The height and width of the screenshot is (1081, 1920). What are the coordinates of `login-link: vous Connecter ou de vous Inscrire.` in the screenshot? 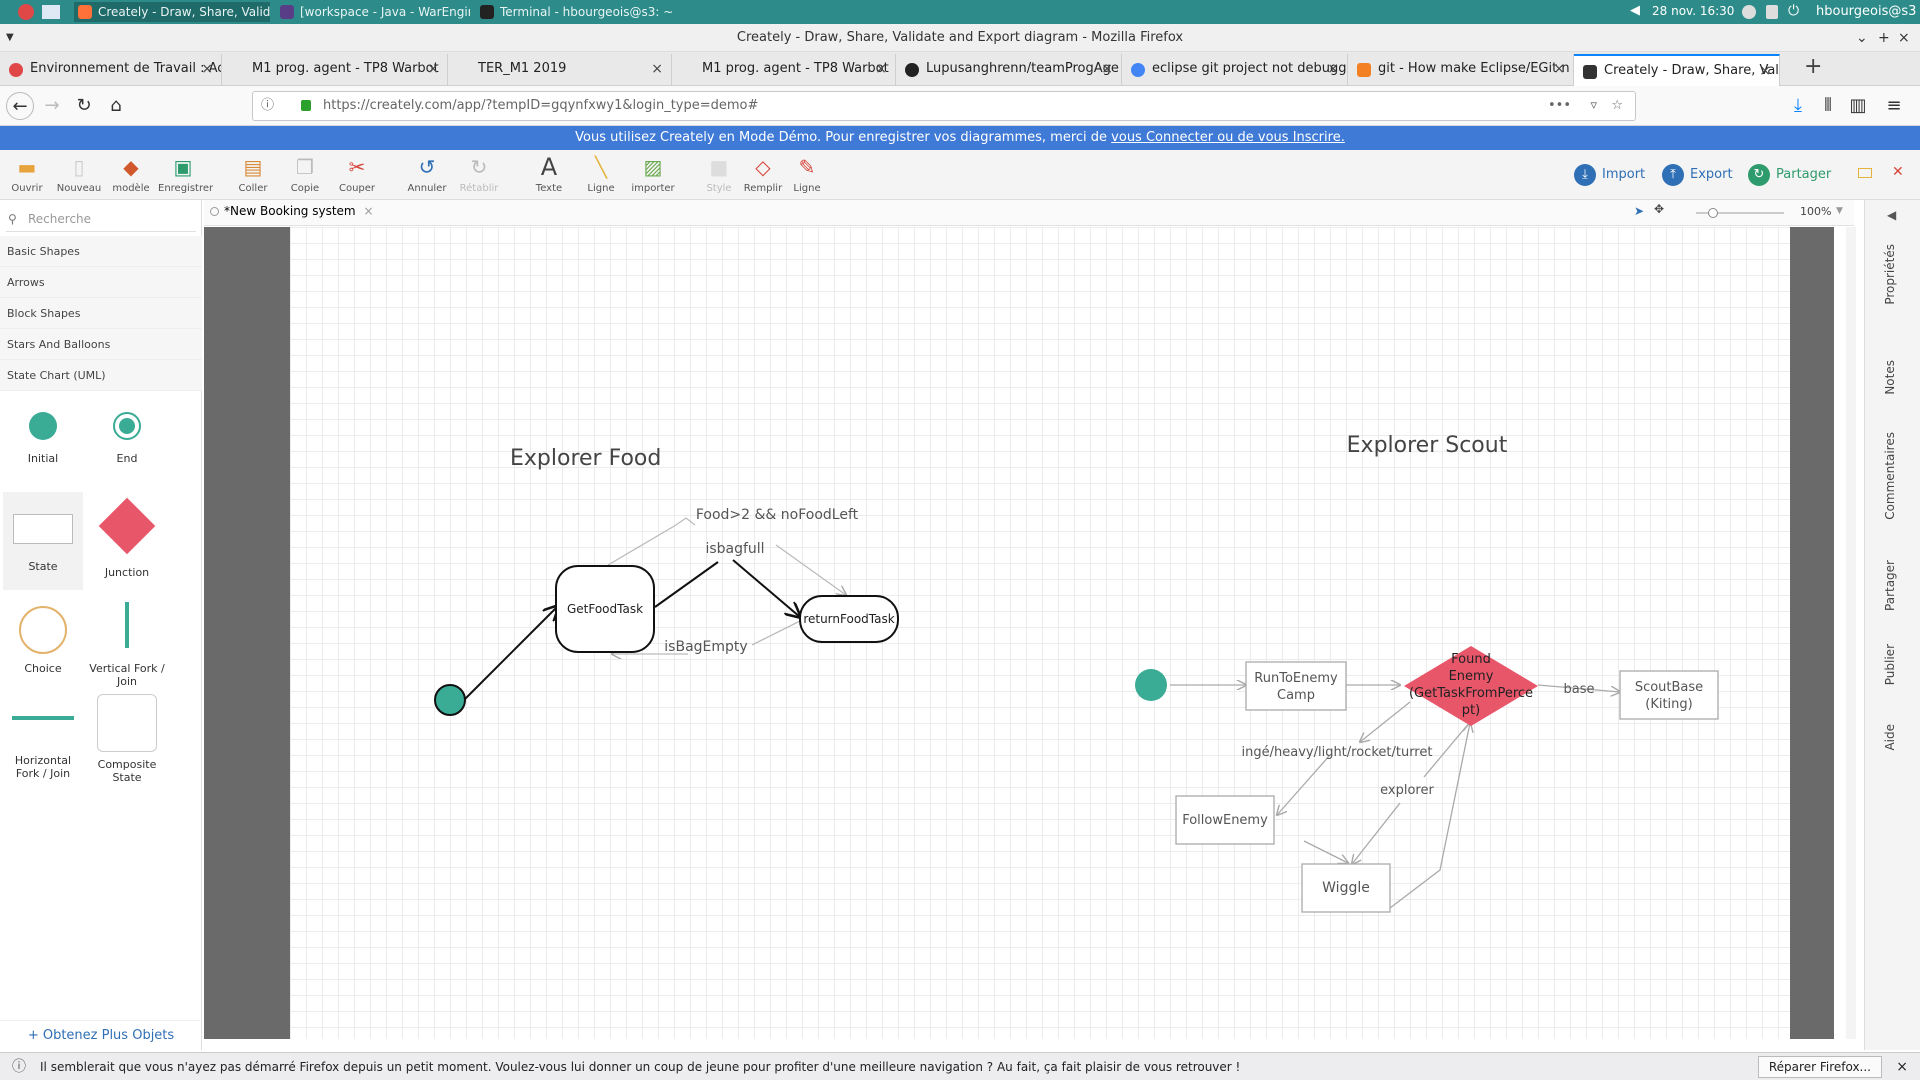 It's located at (1228, 137).